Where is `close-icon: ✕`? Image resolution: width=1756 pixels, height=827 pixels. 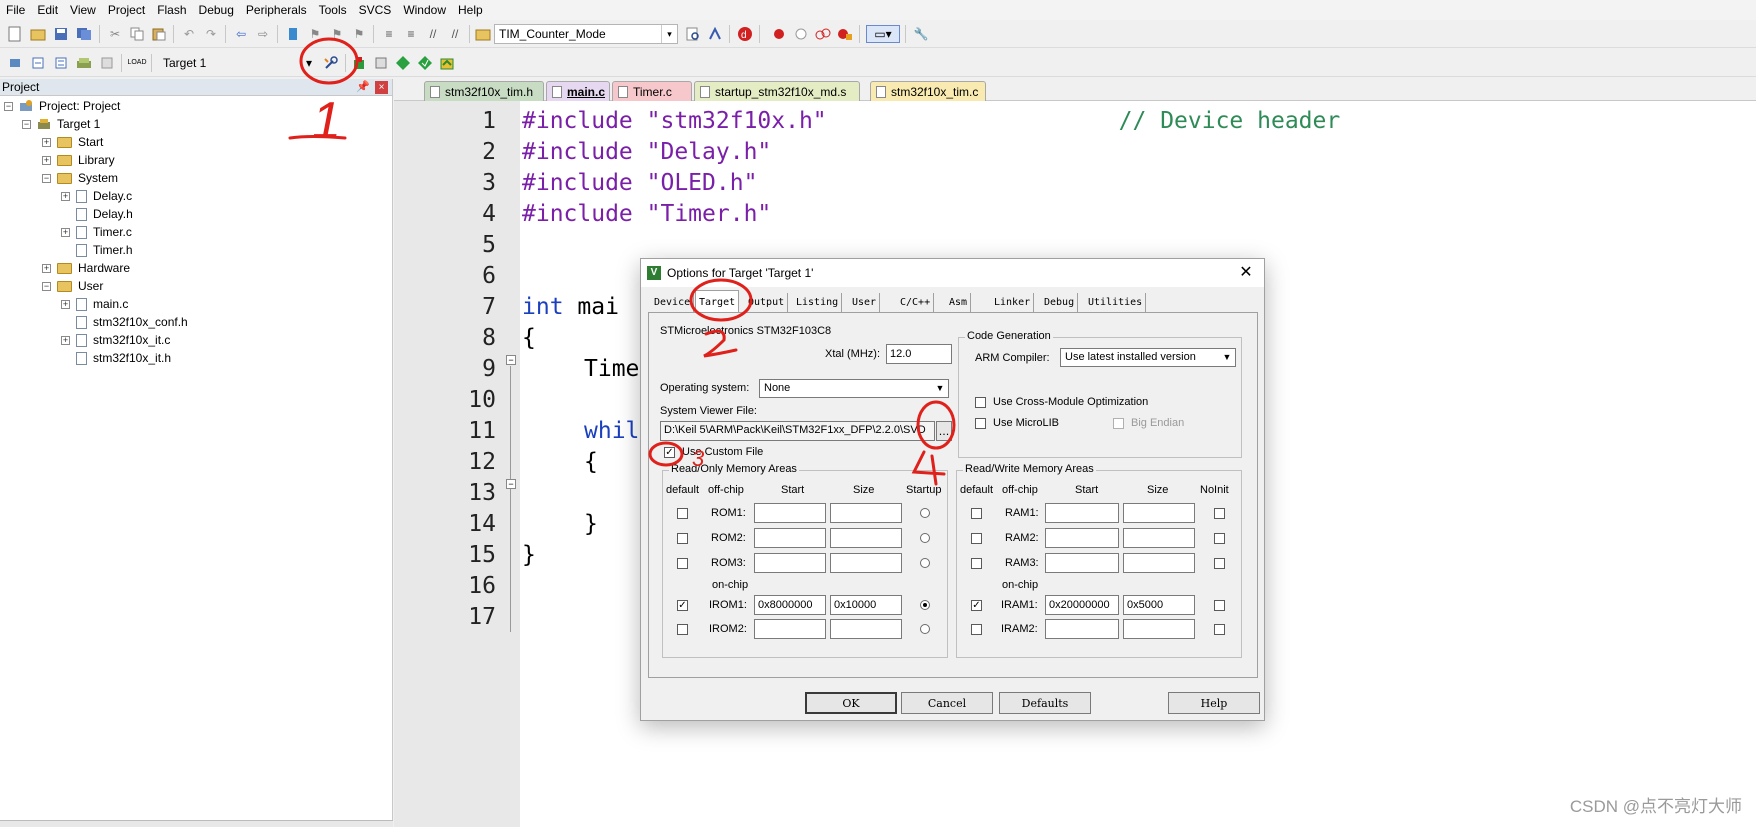
close-icon: ✕ is located at coordinates (1246, 273).